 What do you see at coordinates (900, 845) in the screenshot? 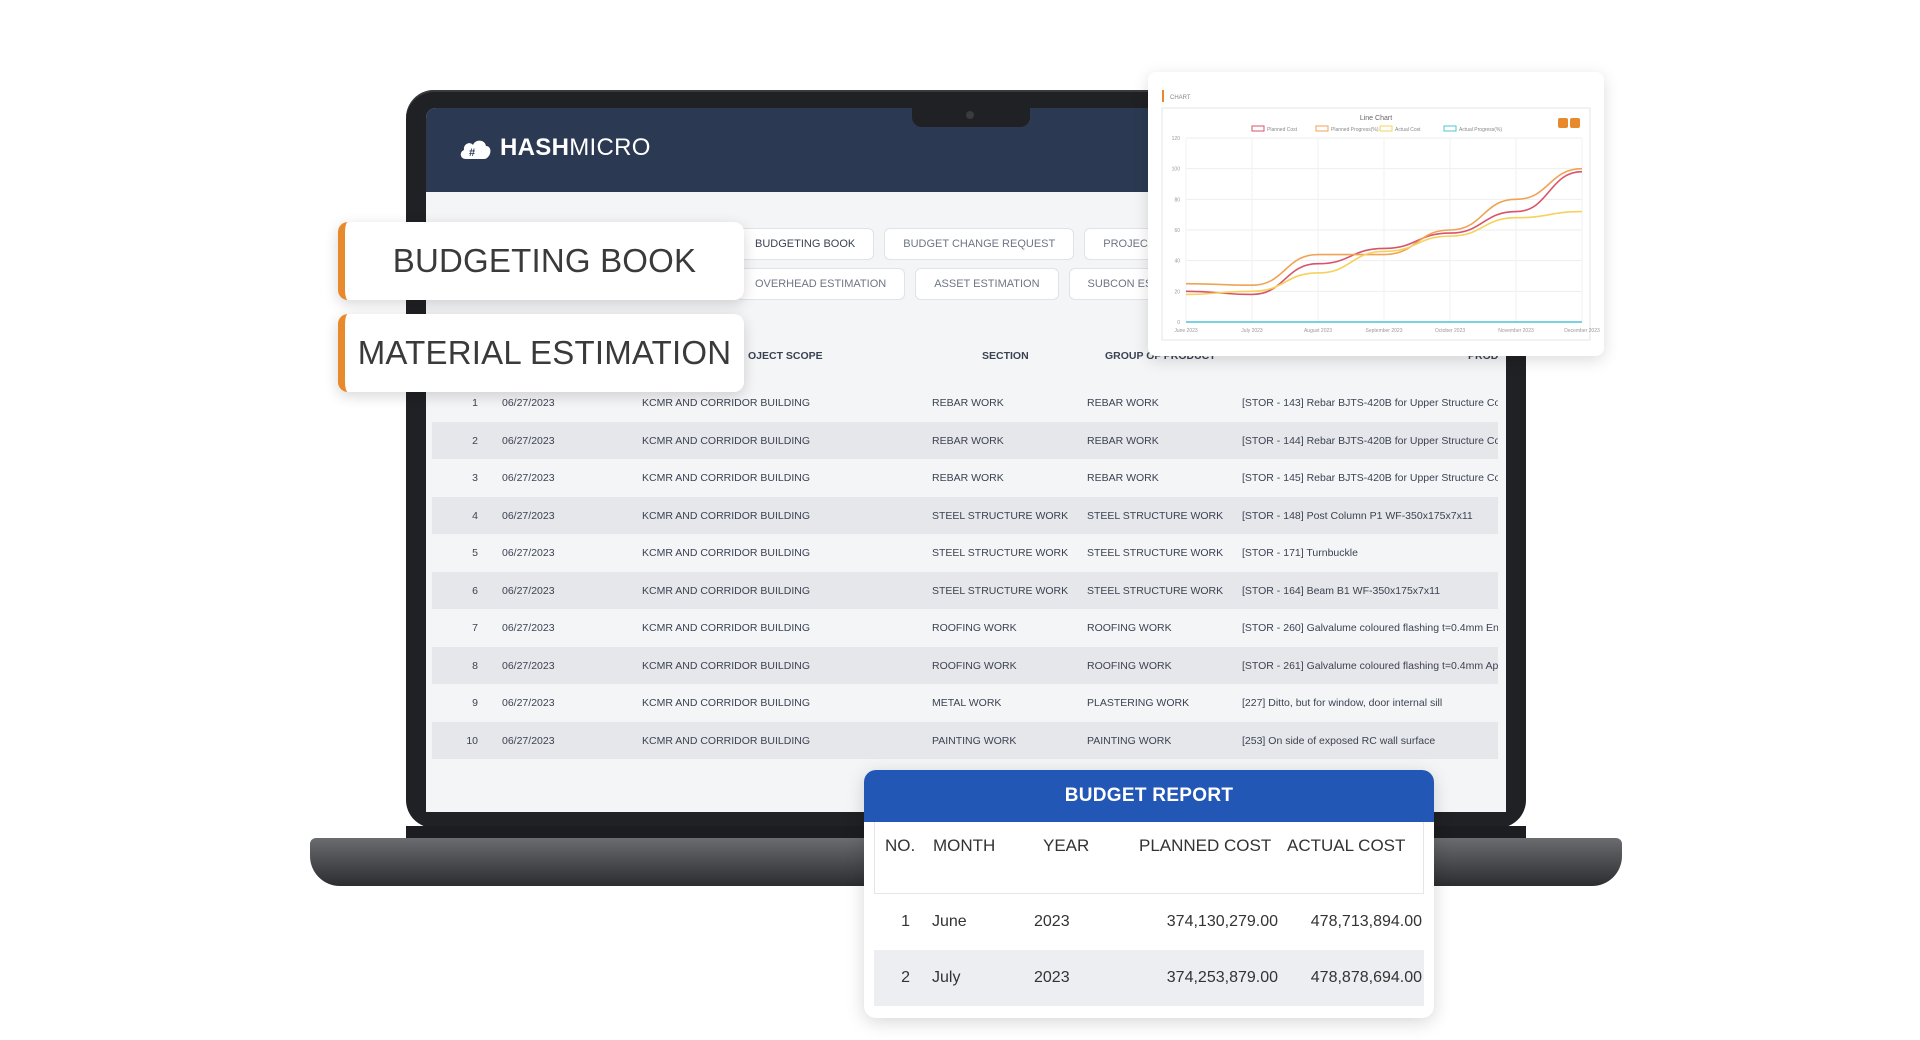
I see `report-col-no: NO.` at bounding box center [900, 845].